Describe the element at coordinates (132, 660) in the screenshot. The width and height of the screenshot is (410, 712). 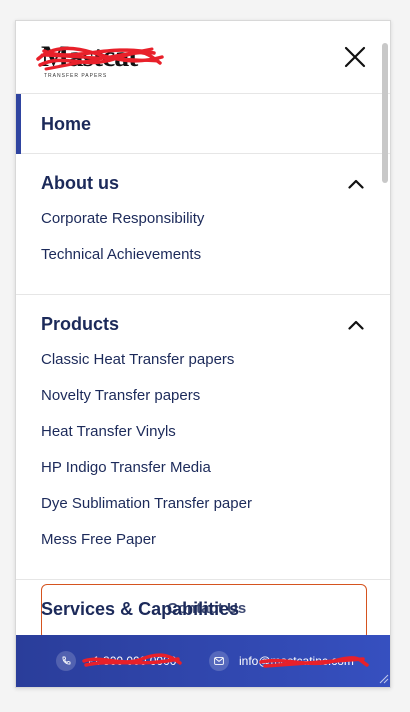
I see `phone-redaction-scribble` at that location.